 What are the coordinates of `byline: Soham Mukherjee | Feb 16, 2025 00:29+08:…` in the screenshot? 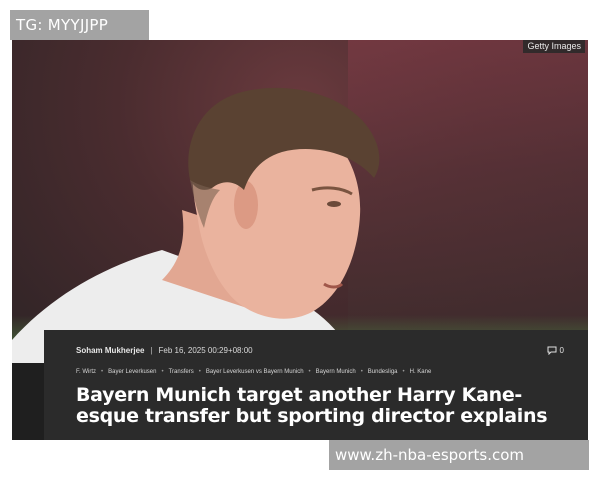 It's located at (332, 350).